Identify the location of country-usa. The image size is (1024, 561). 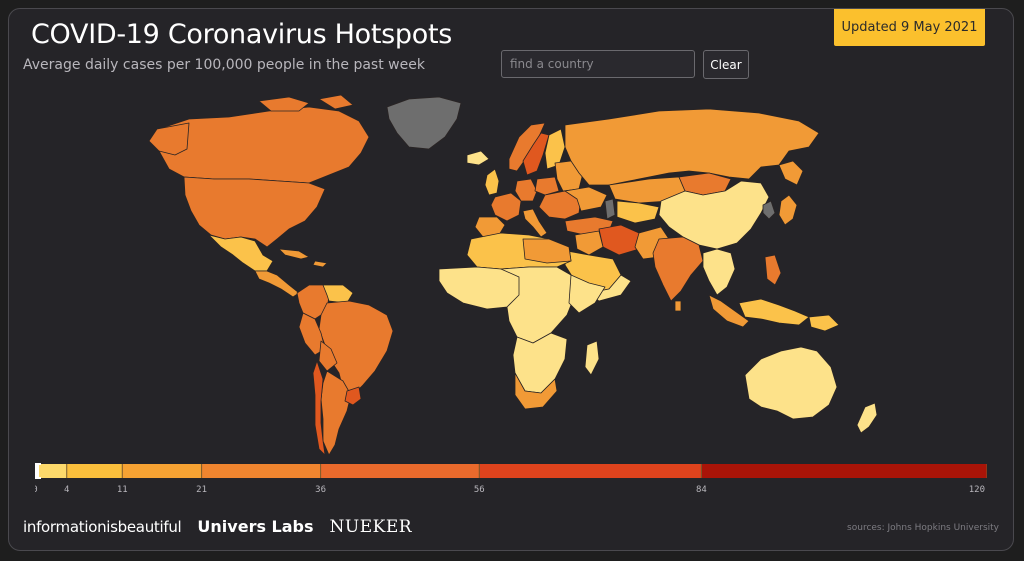
(254, 212).